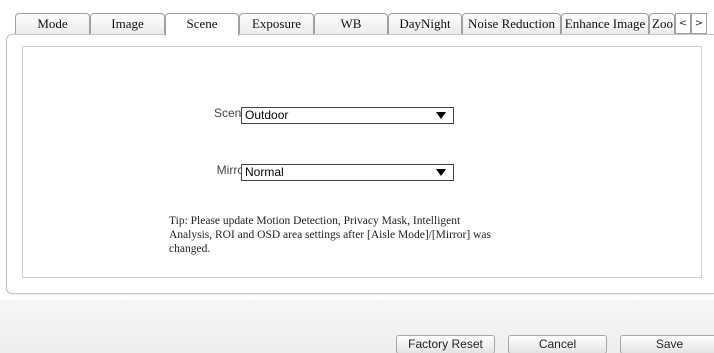 The image size is (714, 353). Describe the element at coordinates (232, 170) in the screenshot. I see `mirror-label: Mirror` at that location.